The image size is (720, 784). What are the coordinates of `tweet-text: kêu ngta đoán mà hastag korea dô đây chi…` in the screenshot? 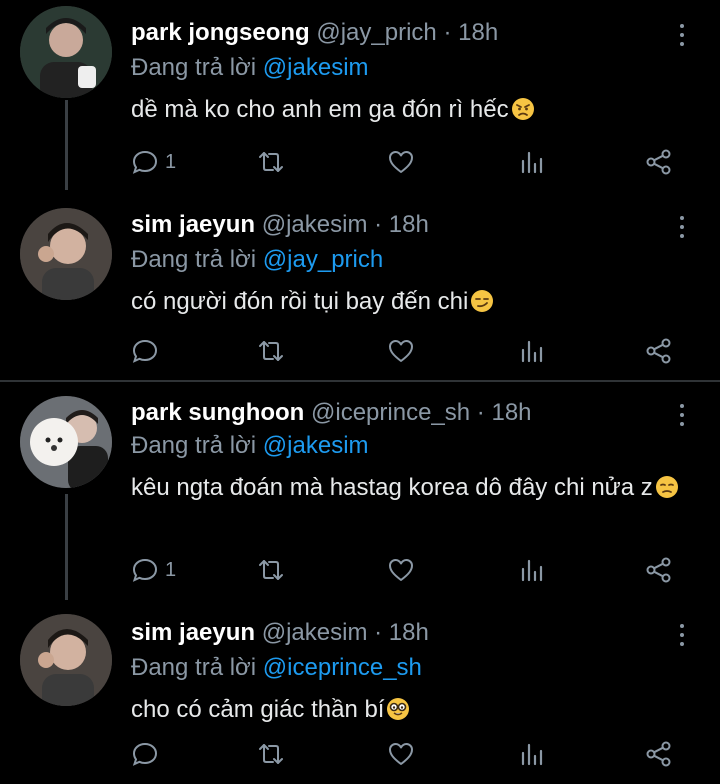 It's located at (411, 487).